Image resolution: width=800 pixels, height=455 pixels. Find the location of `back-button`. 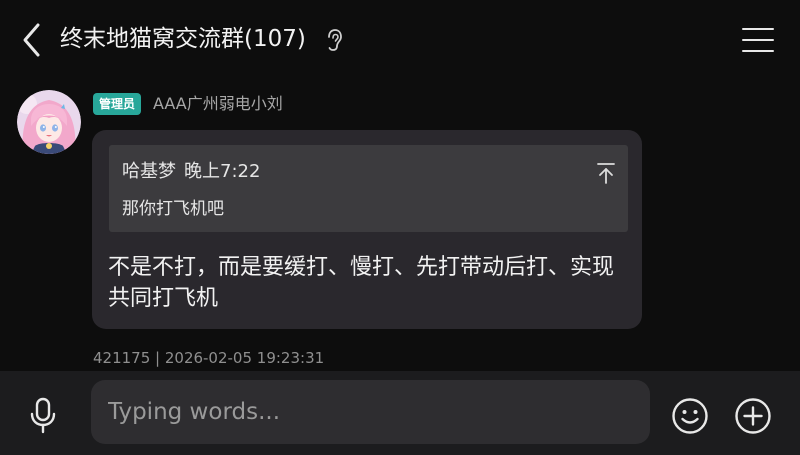

back-button is located at coordinates (32, 40).